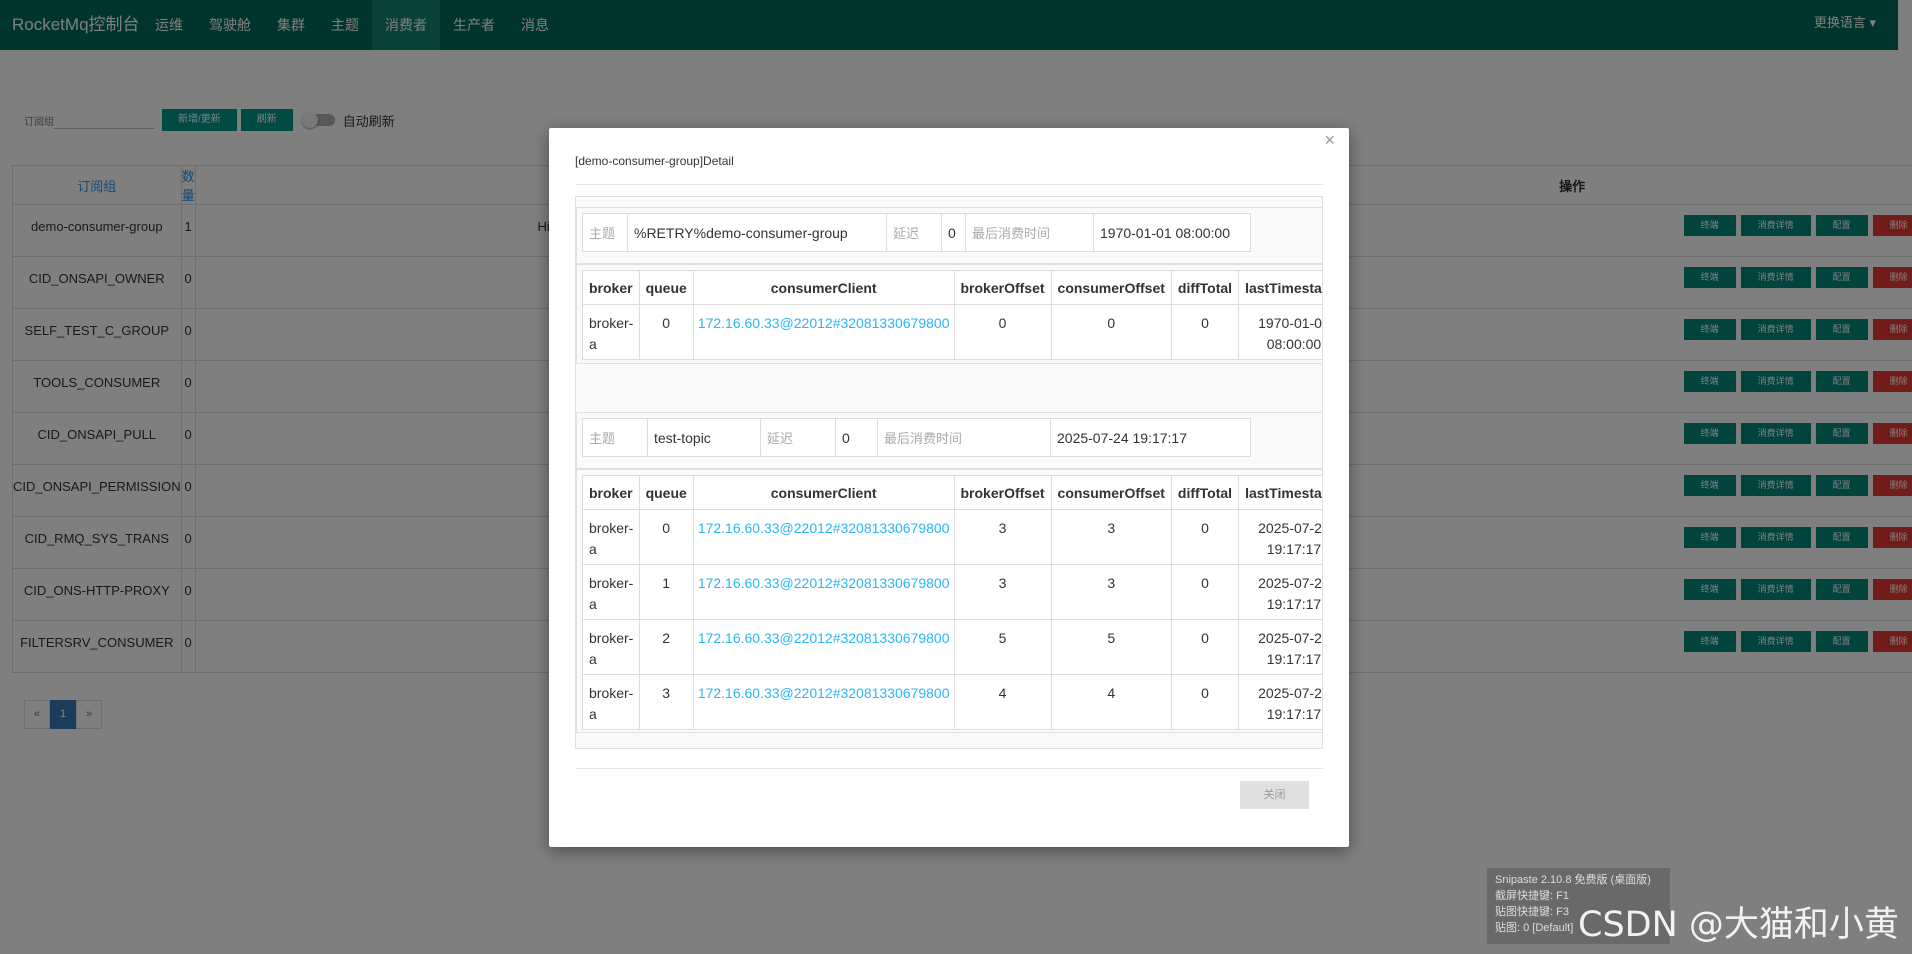  What do you see at coordinates (1111, 332) in the screenshot?
I see `consumer-offset-cell: 0` at bounding box center [1111, 332].